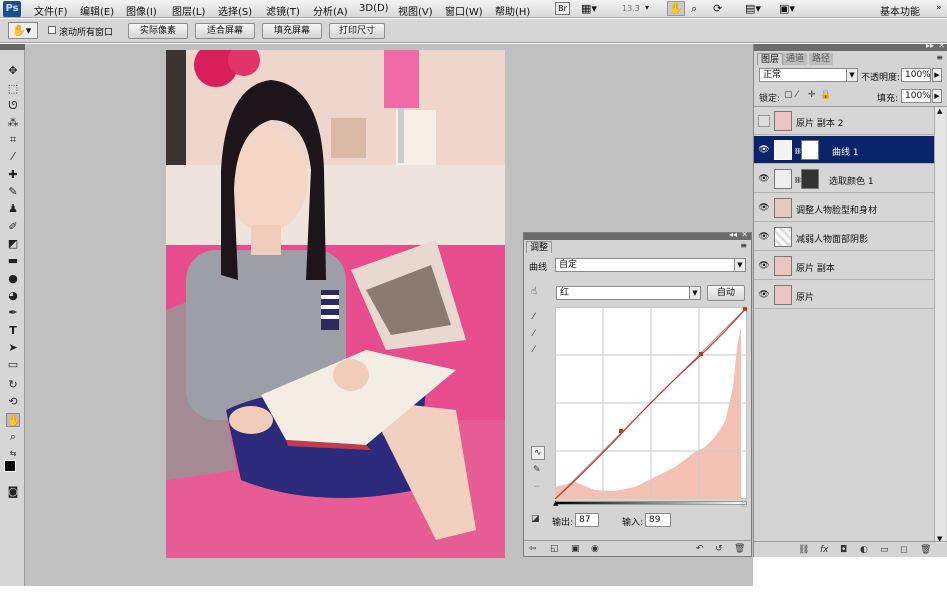 This screenshot has width=947, height=596. What do you see at coordinates (764, 121) in the screenshot?
I see `layer-visibility-toggle` at bounding box center [764, 121].